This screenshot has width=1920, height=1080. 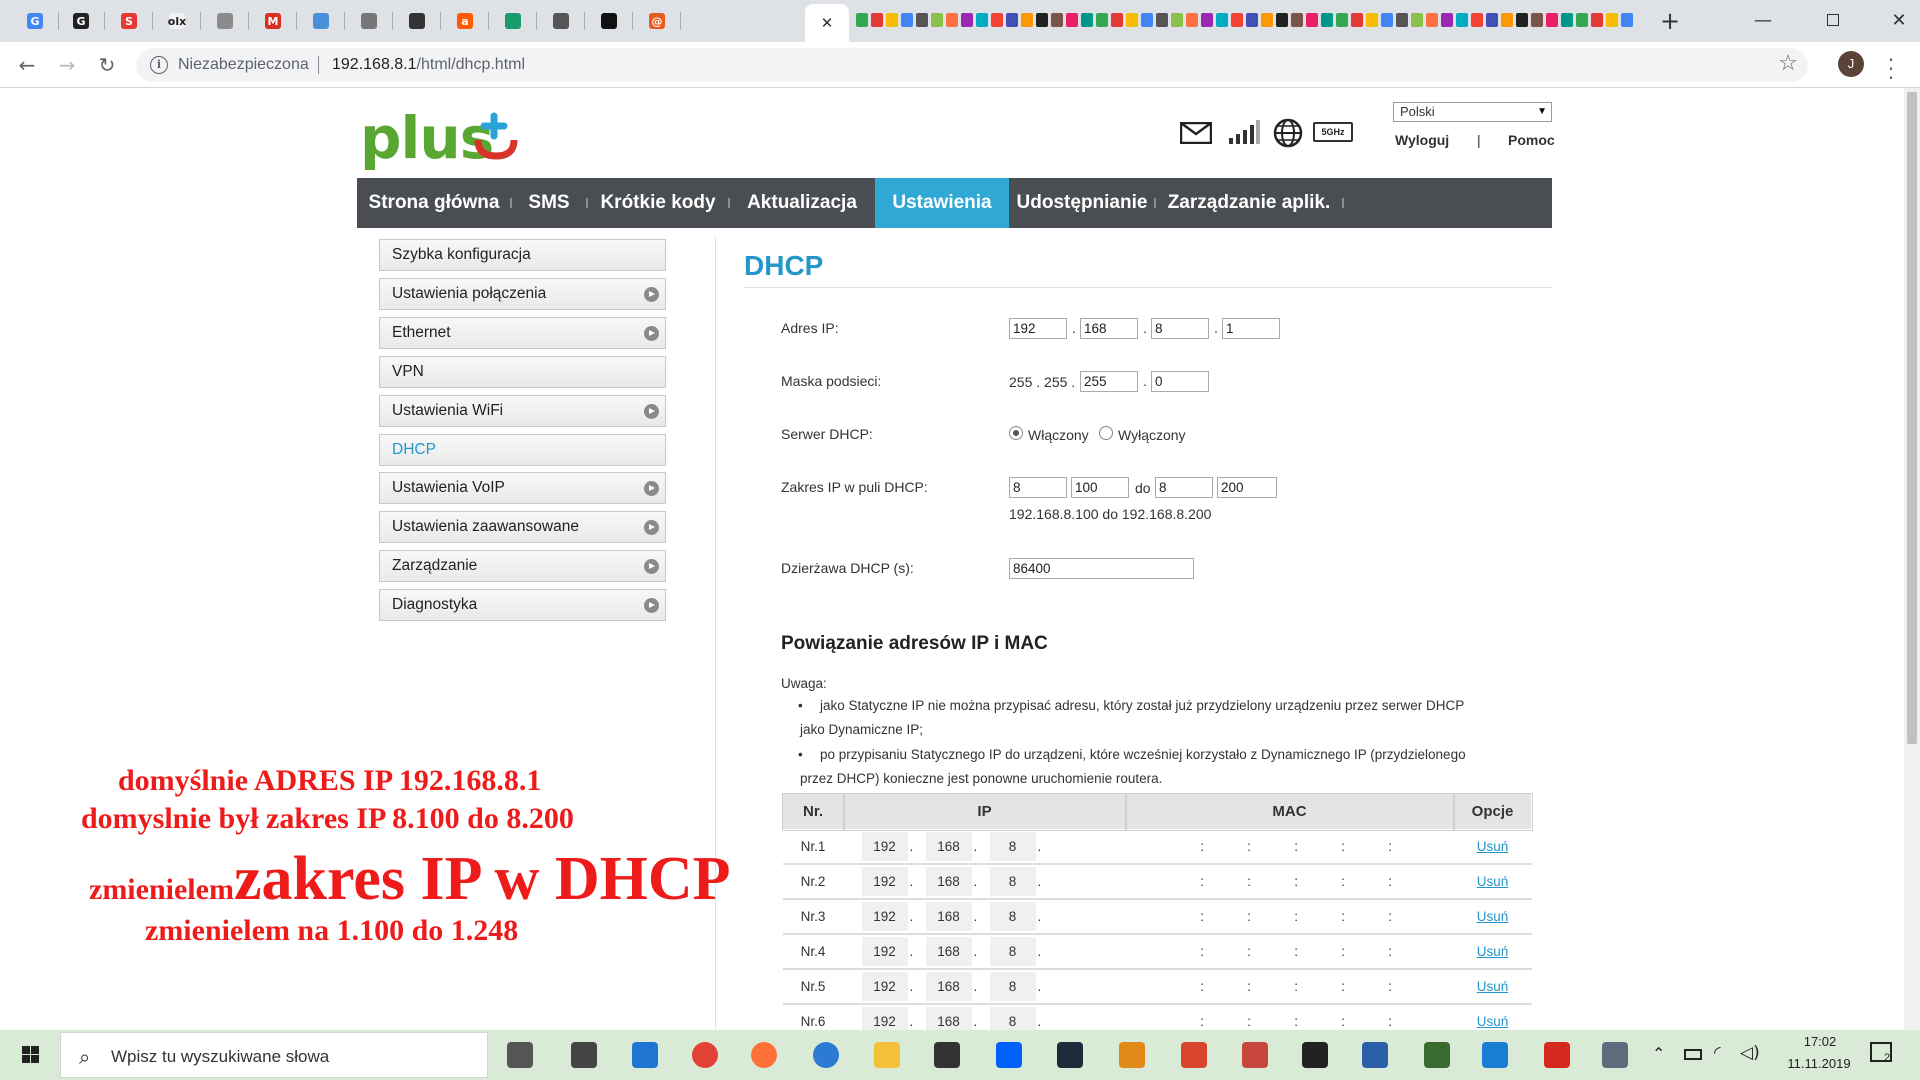 What do you see at coordinates (1658, 1053) in the screenshot?
I see `tray-chevron-icon: ⌃` at bounding box center [1658, 1053].